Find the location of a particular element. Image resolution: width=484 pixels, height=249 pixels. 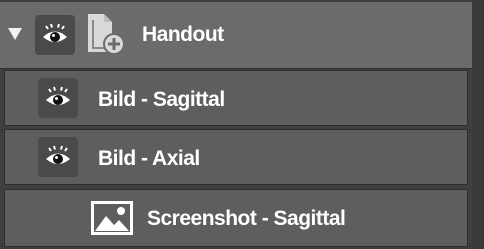

scrollbar is located at coordinates (478, 124).